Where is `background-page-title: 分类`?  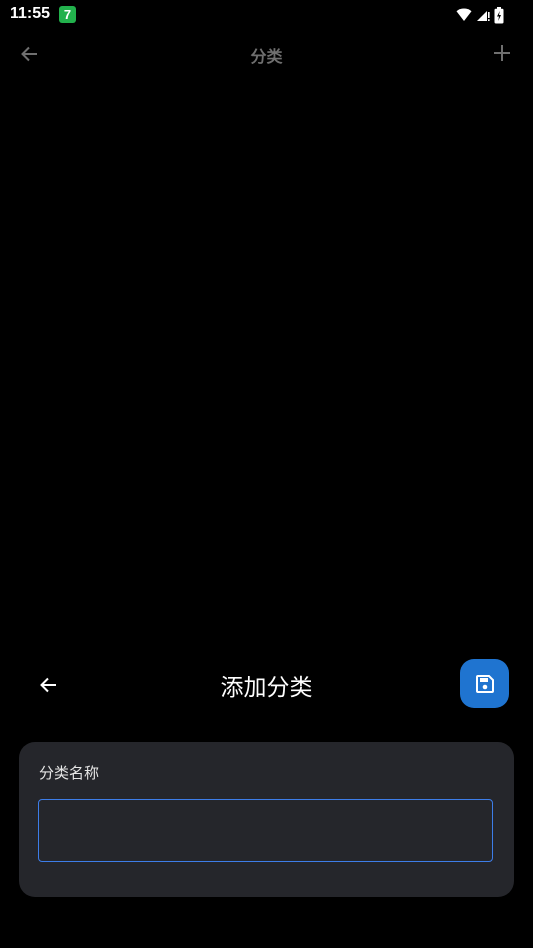
background-page-title: 分类 is located at coordinates (266, 56).